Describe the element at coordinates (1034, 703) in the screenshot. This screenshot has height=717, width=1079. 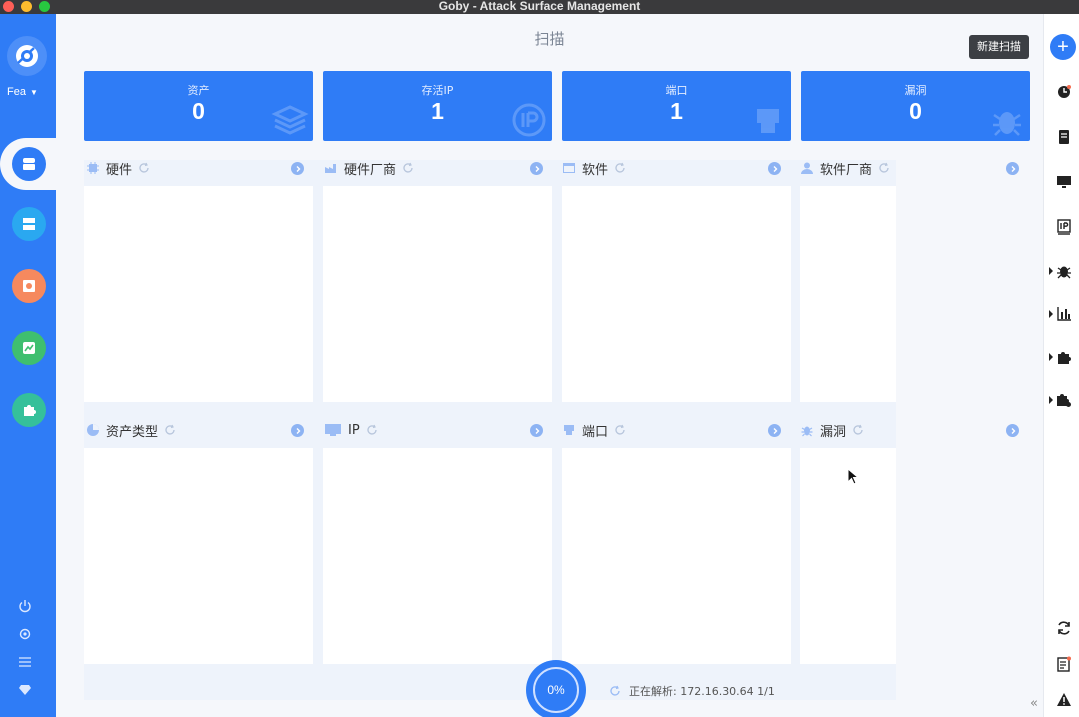
I see `collapse-panel-icon: «` at that location.